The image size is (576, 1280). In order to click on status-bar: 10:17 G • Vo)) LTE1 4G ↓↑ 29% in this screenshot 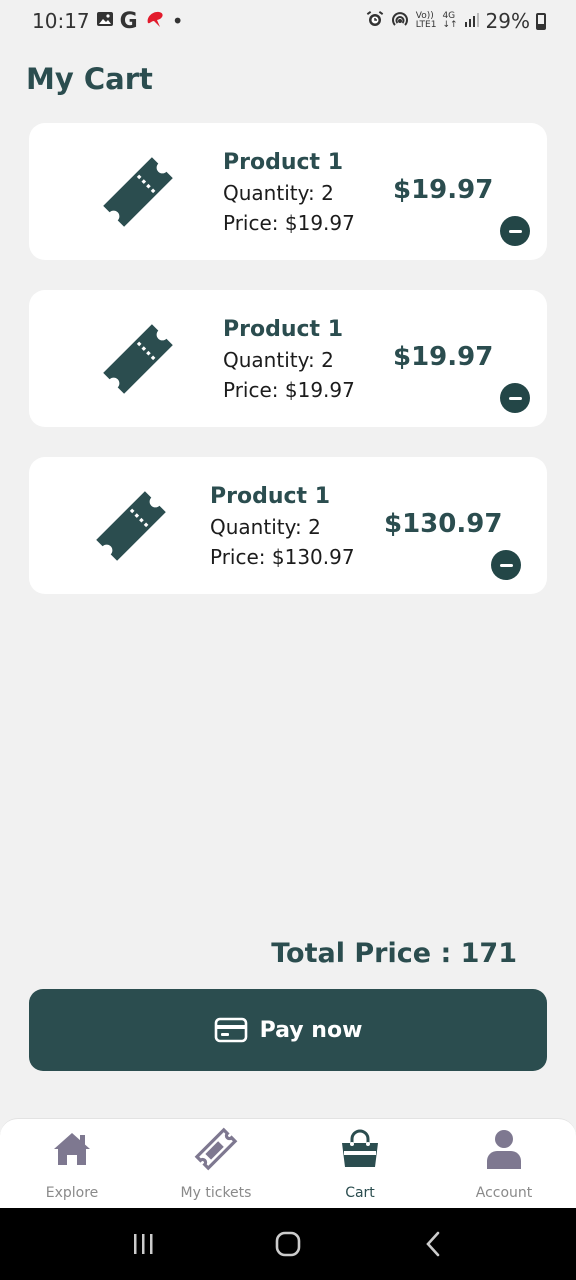, I will do `click(288, 21)`.